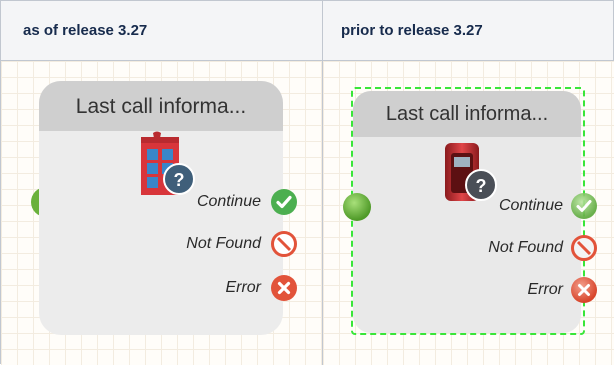 The width and height of the screenshot is (614, 365). I want to click on phone-booth-question-icon: ?, so click(168, 163).